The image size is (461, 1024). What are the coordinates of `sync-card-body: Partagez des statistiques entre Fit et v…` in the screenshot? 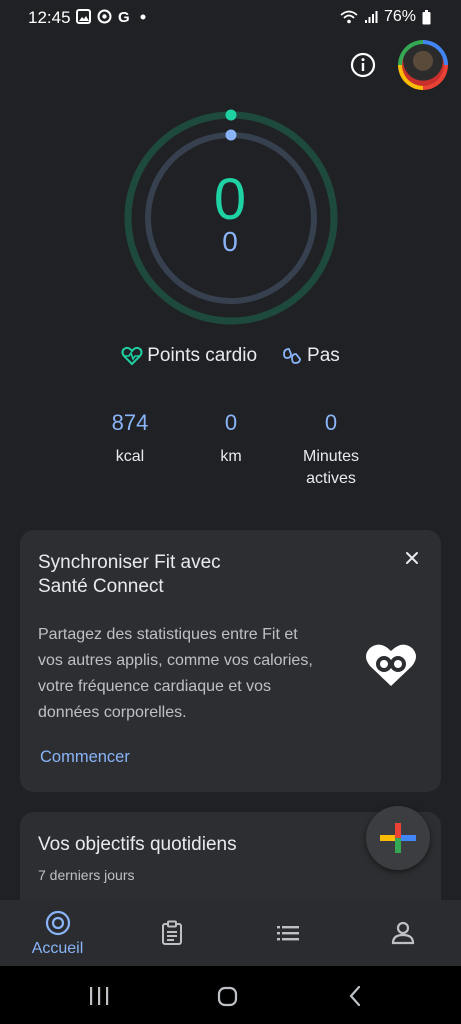 It's located at (193, 674).